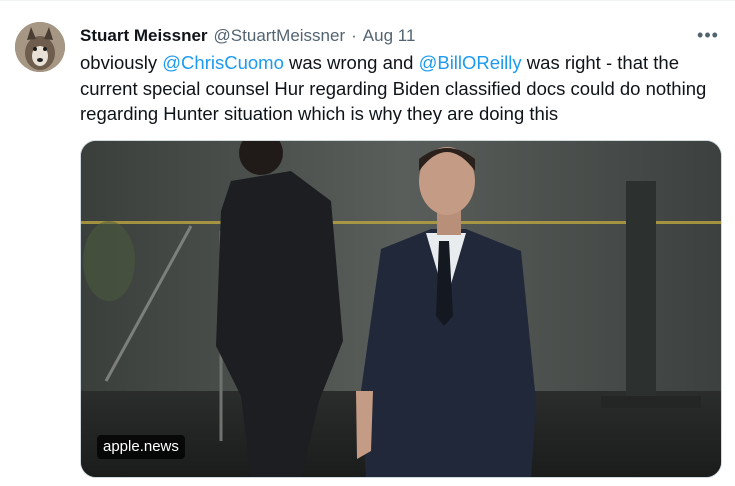 The image size is (735, 486). I want to click on more-options-icon: •••, so click(708, 35).